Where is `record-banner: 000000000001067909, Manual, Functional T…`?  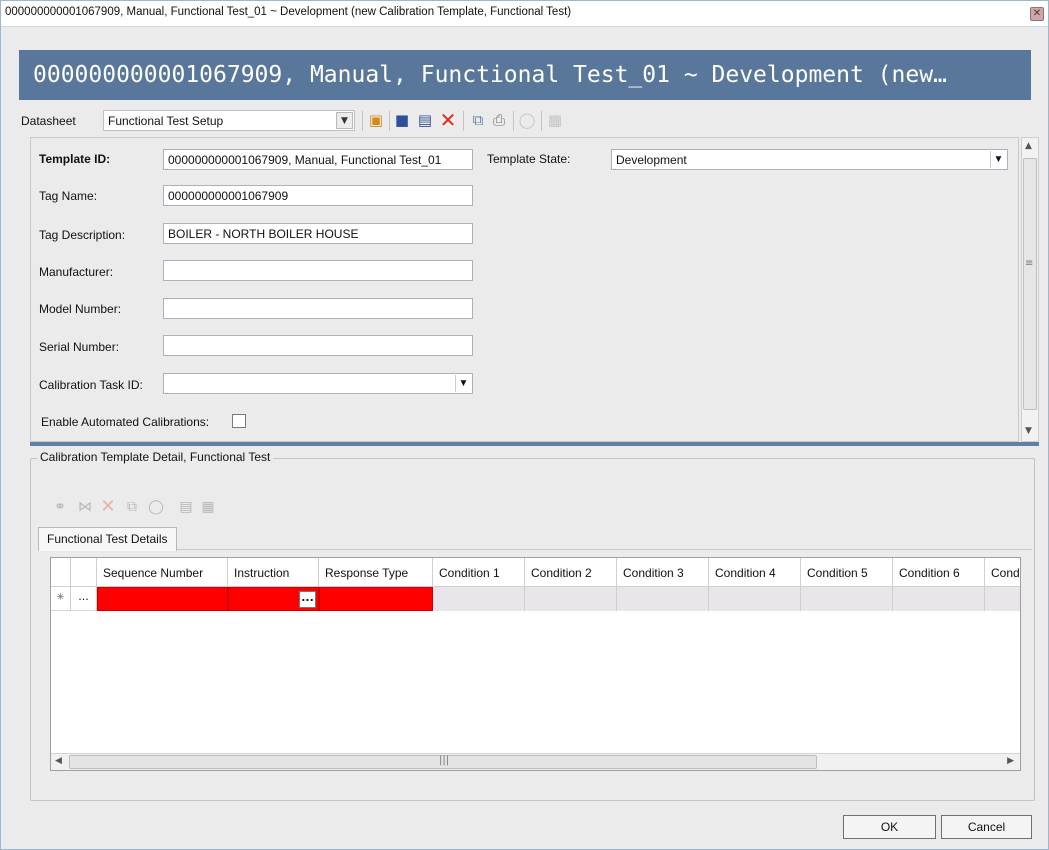 record-banner: 000000000001067909, Manual, Functional T… is located at coordinates (525, 75).